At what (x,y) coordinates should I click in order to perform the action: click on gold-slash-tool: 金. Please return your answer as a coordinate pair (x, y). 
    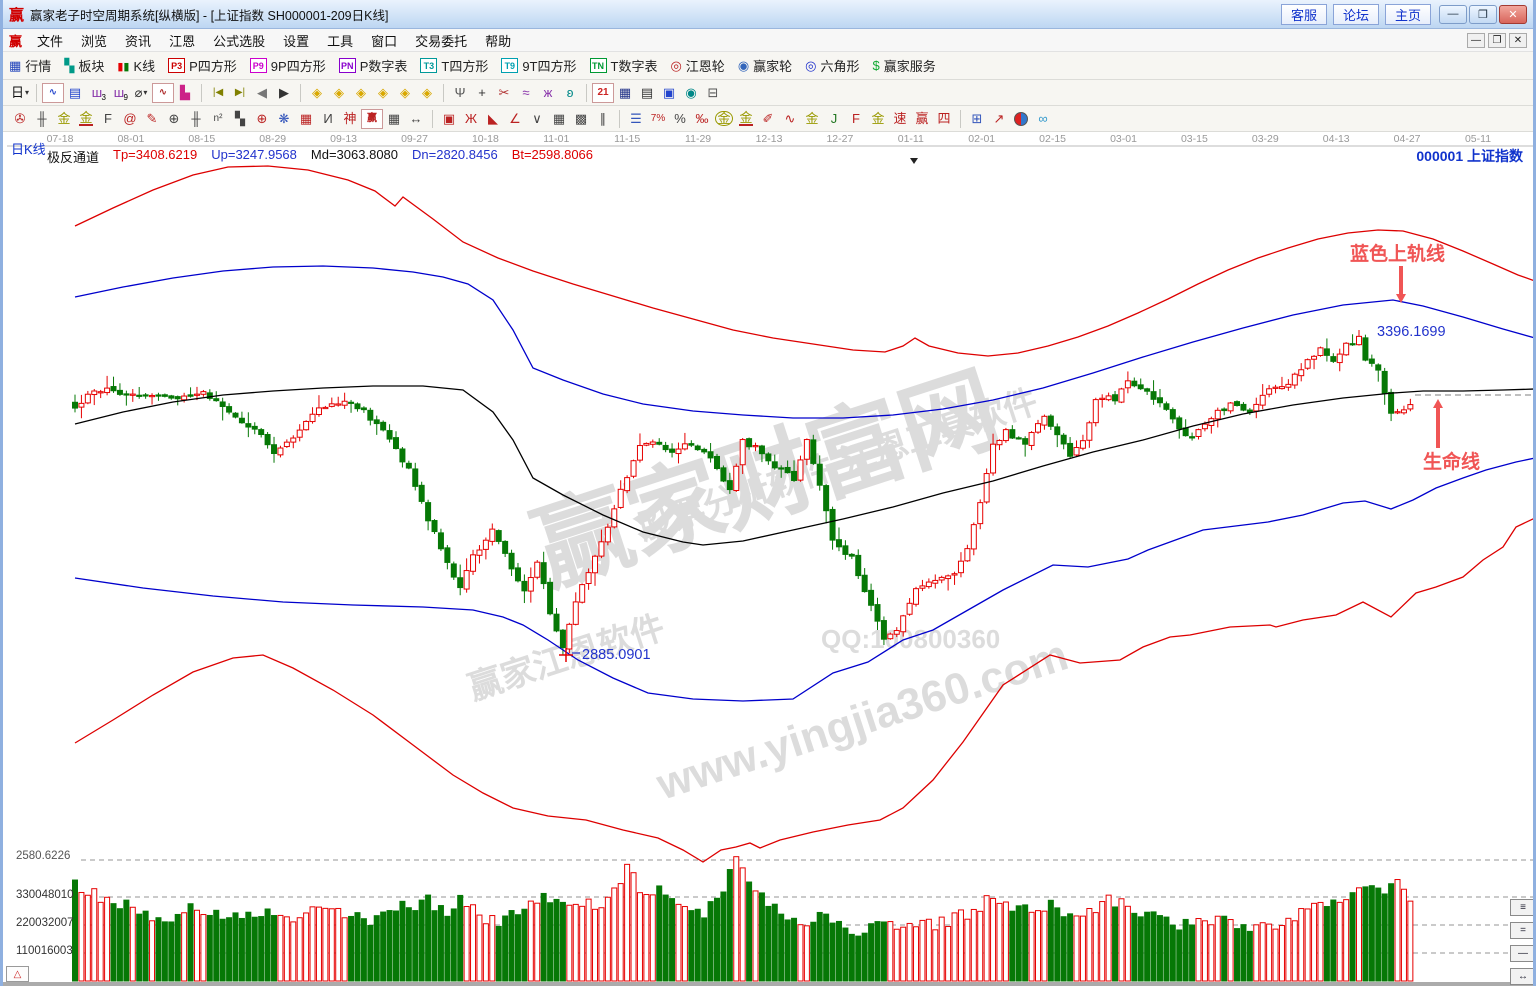
    Looking at the image, I should click on (812, 119).